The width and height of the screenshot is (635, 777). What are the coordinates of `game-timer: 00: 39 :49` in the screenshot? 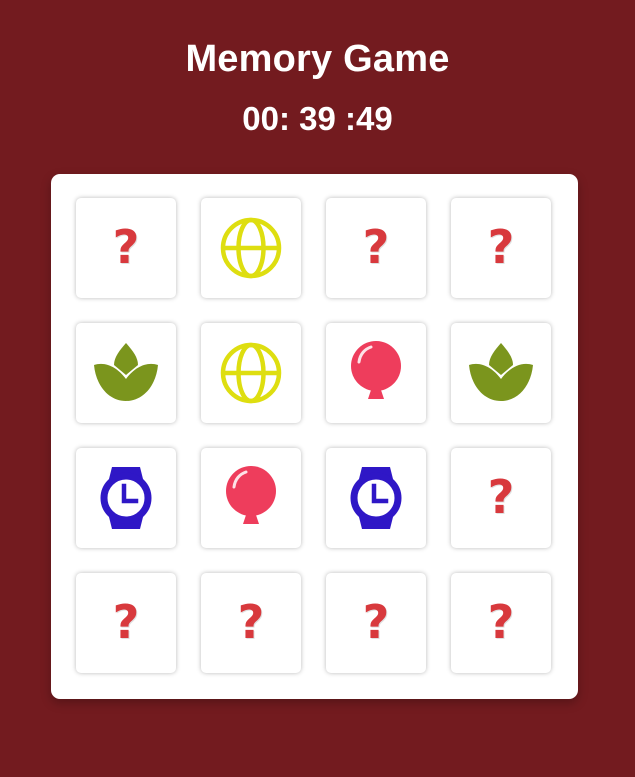 It's located at (317, 118).